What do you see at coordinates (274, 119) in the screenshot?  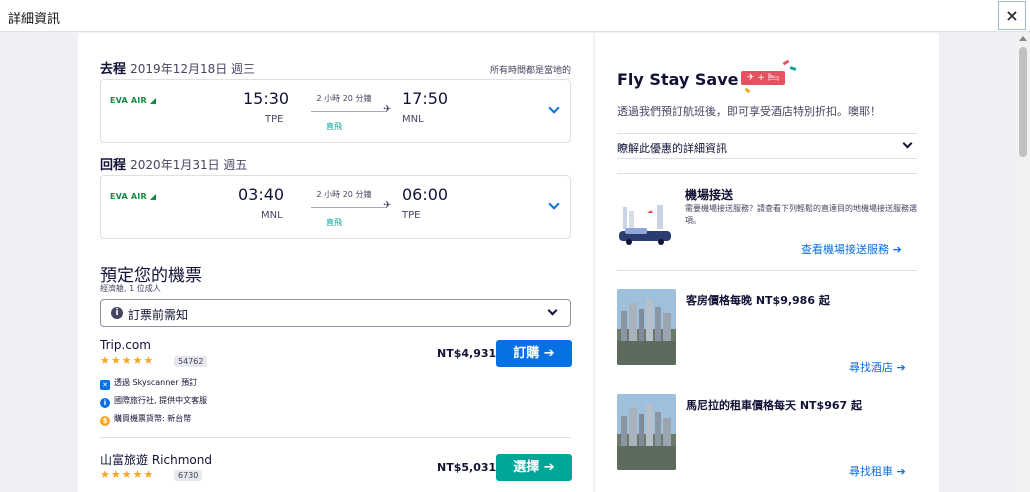 I see `outbound-depart-airport: TPE` at bounding box center [274, 119].